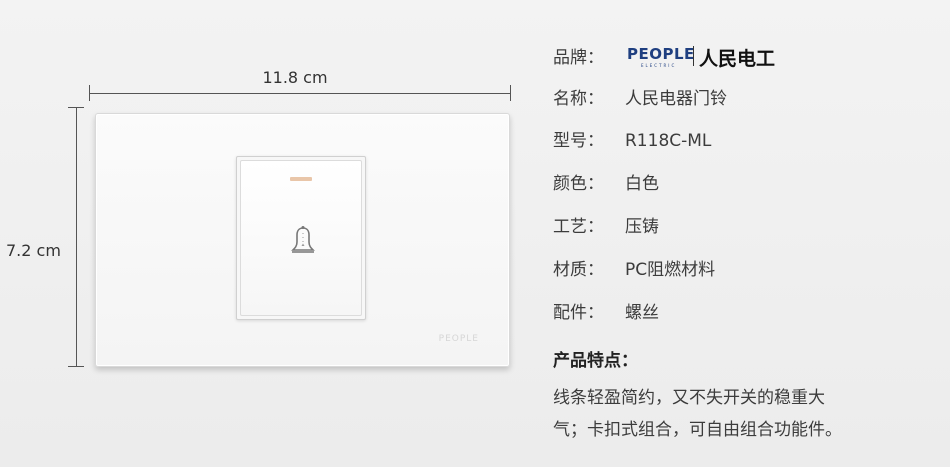  I want to click on brand-logo-cn: 人民电工, so click(737, 59).